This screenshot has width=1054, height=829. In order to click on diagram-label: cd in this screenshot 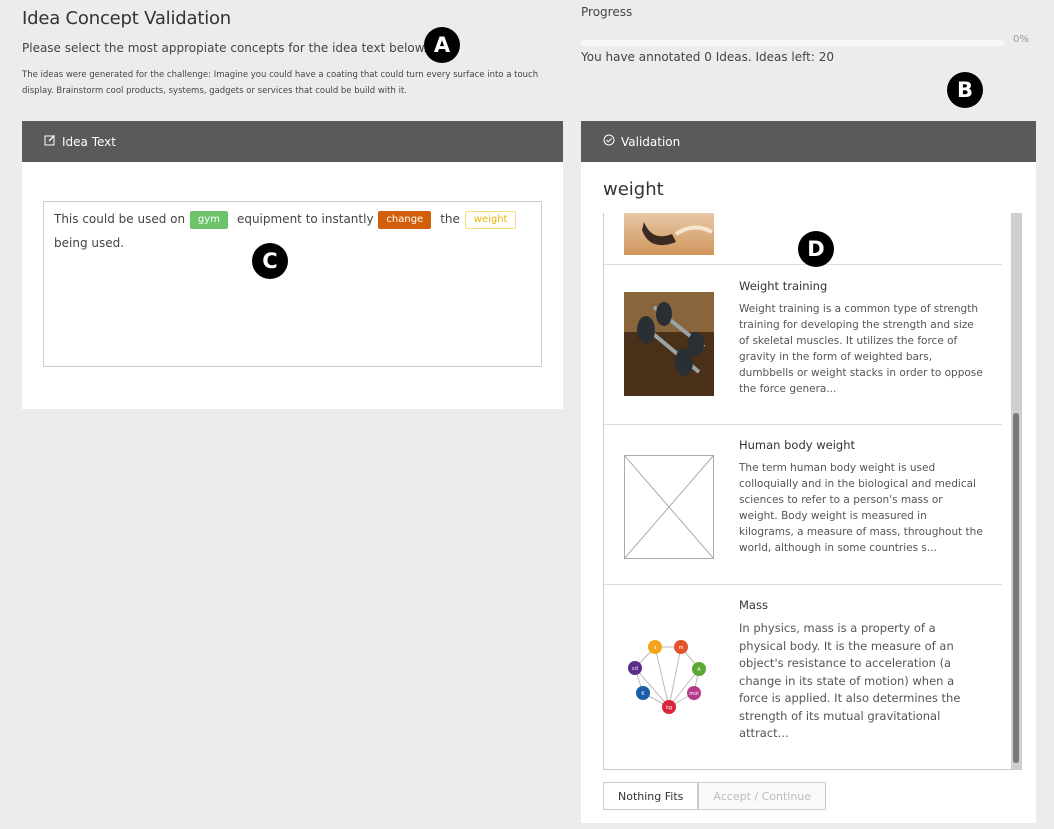, I will do `click(635, 669)`.